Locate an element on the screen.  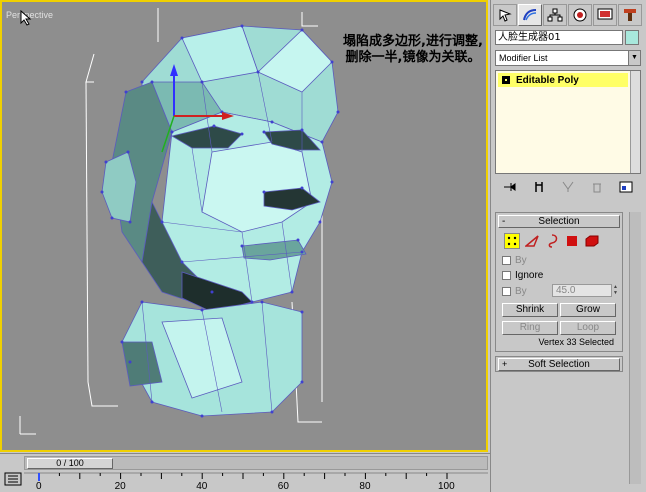
motion-tab is located at coordinates (580, 15).